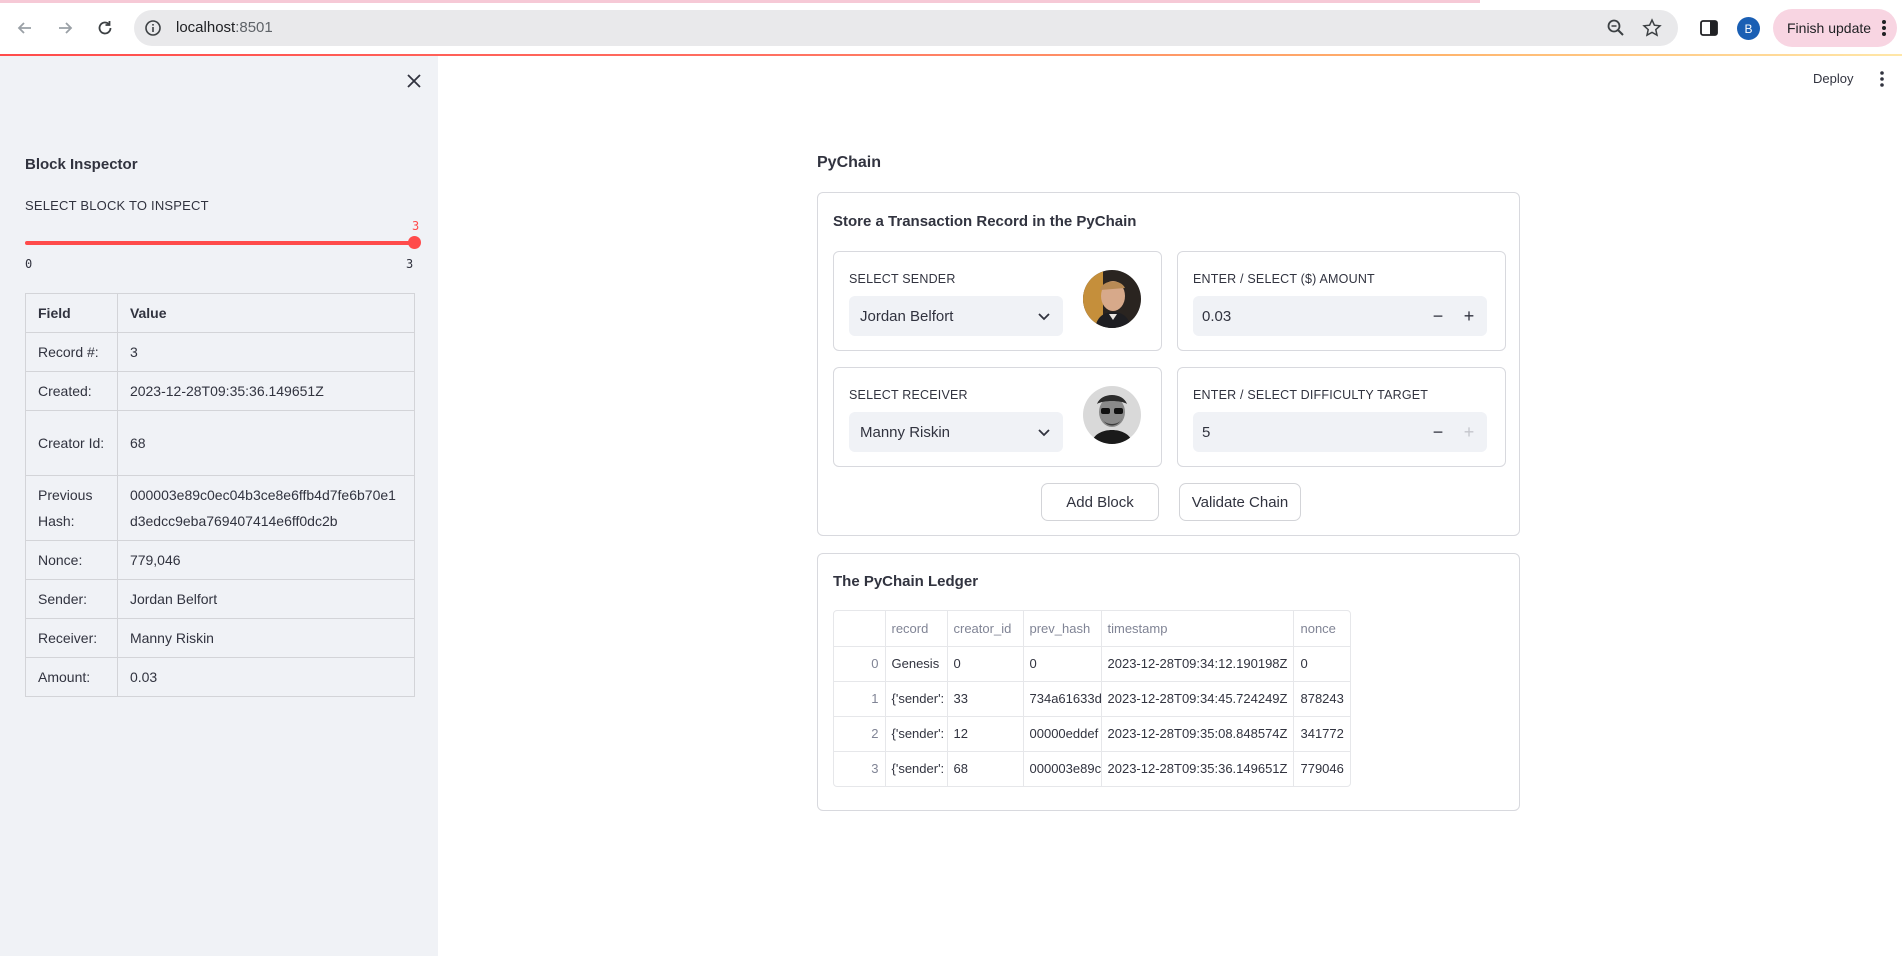  I want to click on cell-prev-hash: 000003e89c, so click(1062, 768).